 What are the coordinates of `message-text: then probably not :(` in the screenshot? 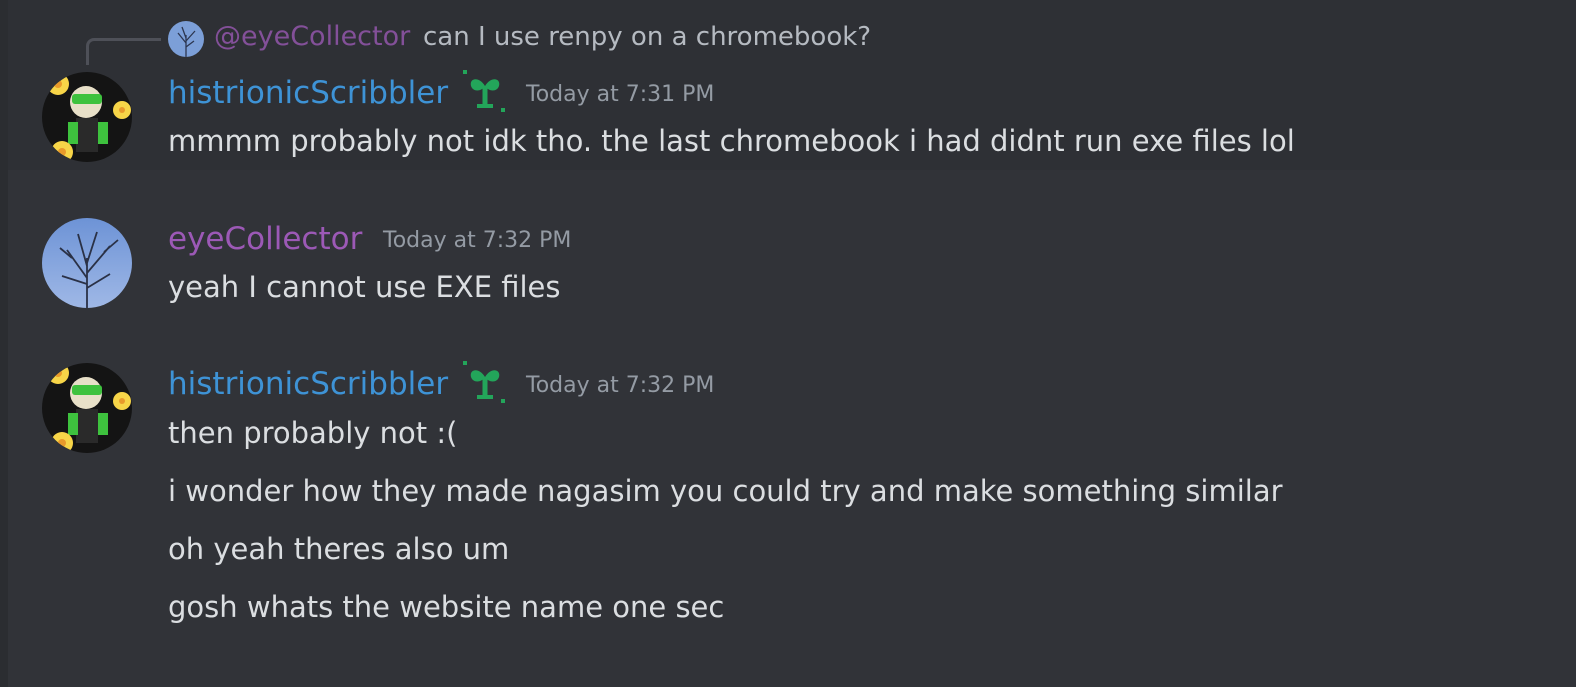 It's located at (313, 433).